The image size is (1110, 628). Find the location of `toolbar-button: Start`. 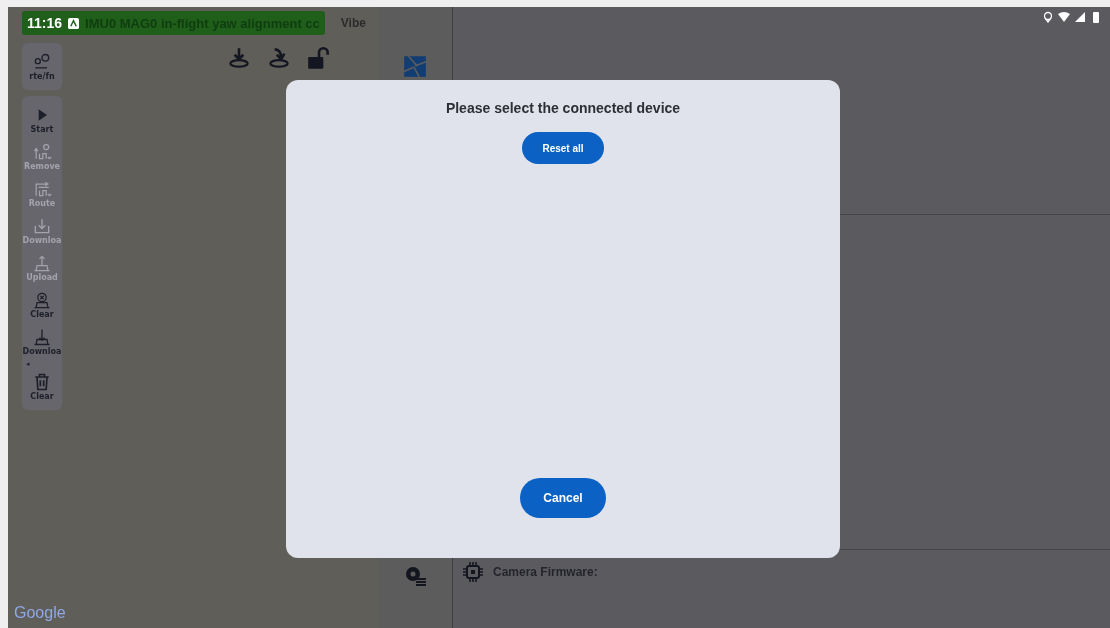

toolbar-button: Start is located at coordinates (42, 119).